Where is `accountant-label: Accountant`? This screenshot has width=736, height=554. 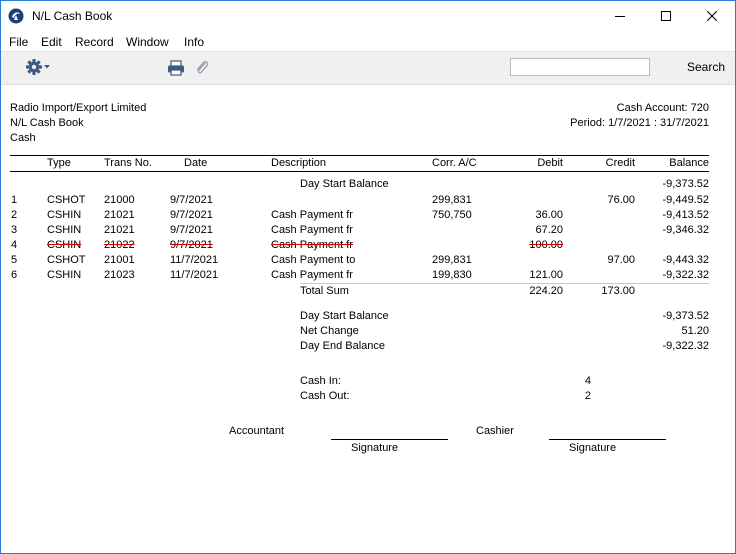
accountant-label: Accountant is located at coordinates (257, 431).